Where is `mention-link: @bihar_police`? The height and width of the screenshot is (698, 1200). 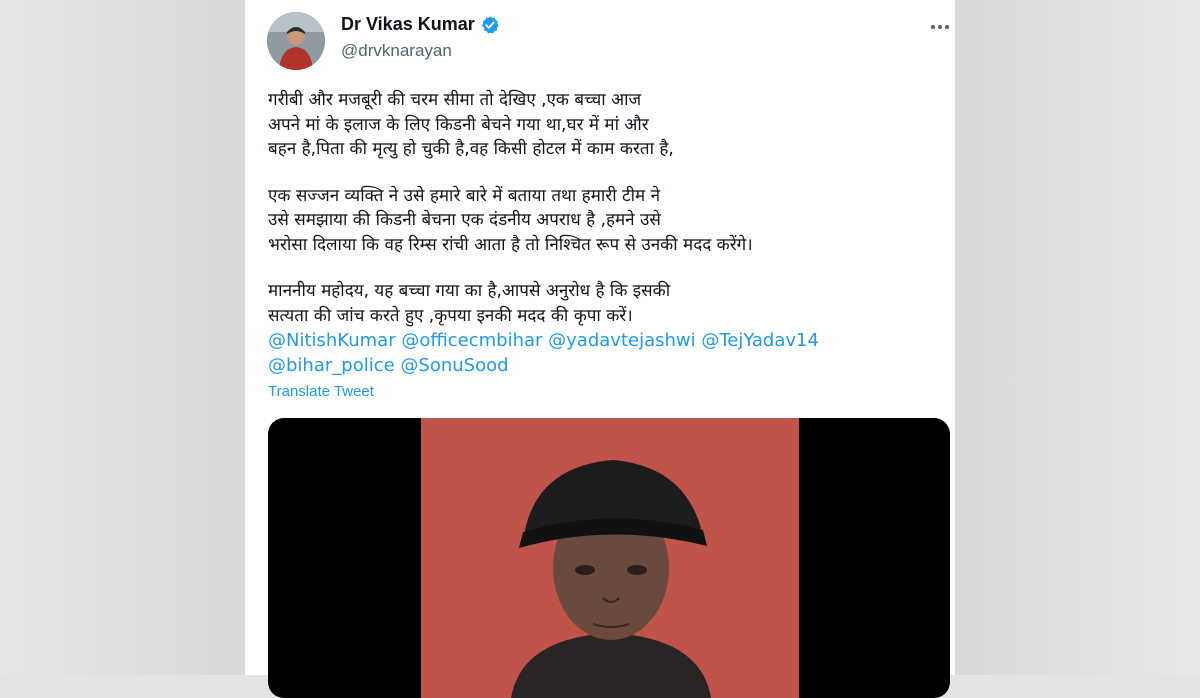
mention-link: @bihar_police is located at coordinates (331, 365).